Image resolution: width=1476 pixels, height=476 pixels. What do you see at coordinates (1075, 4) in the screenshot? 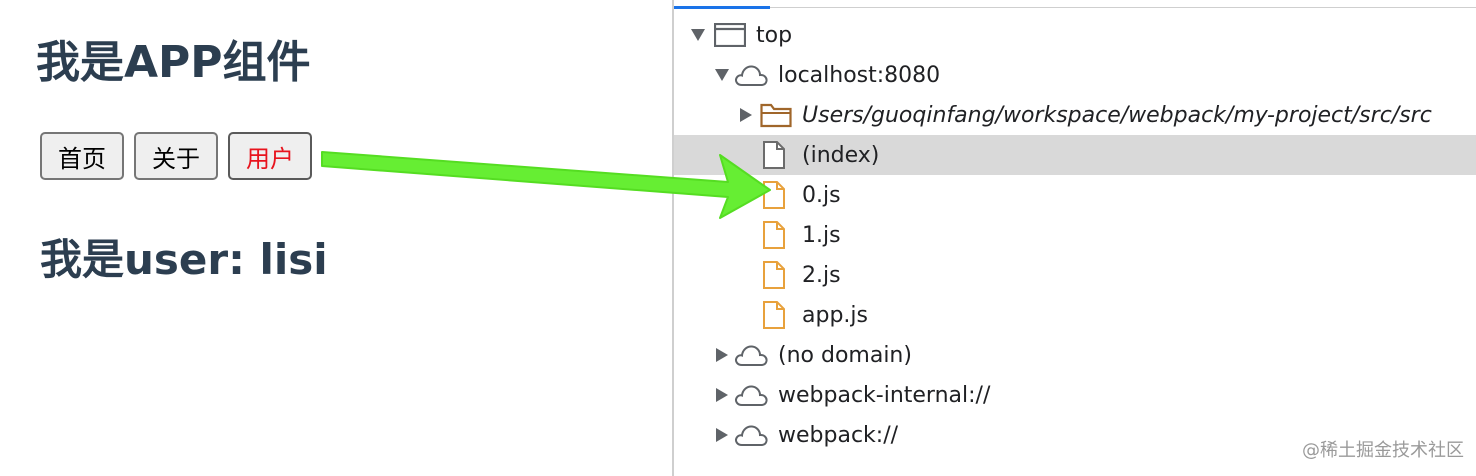
I see `panel-tab-strip` at bounding box center [1075, 4].